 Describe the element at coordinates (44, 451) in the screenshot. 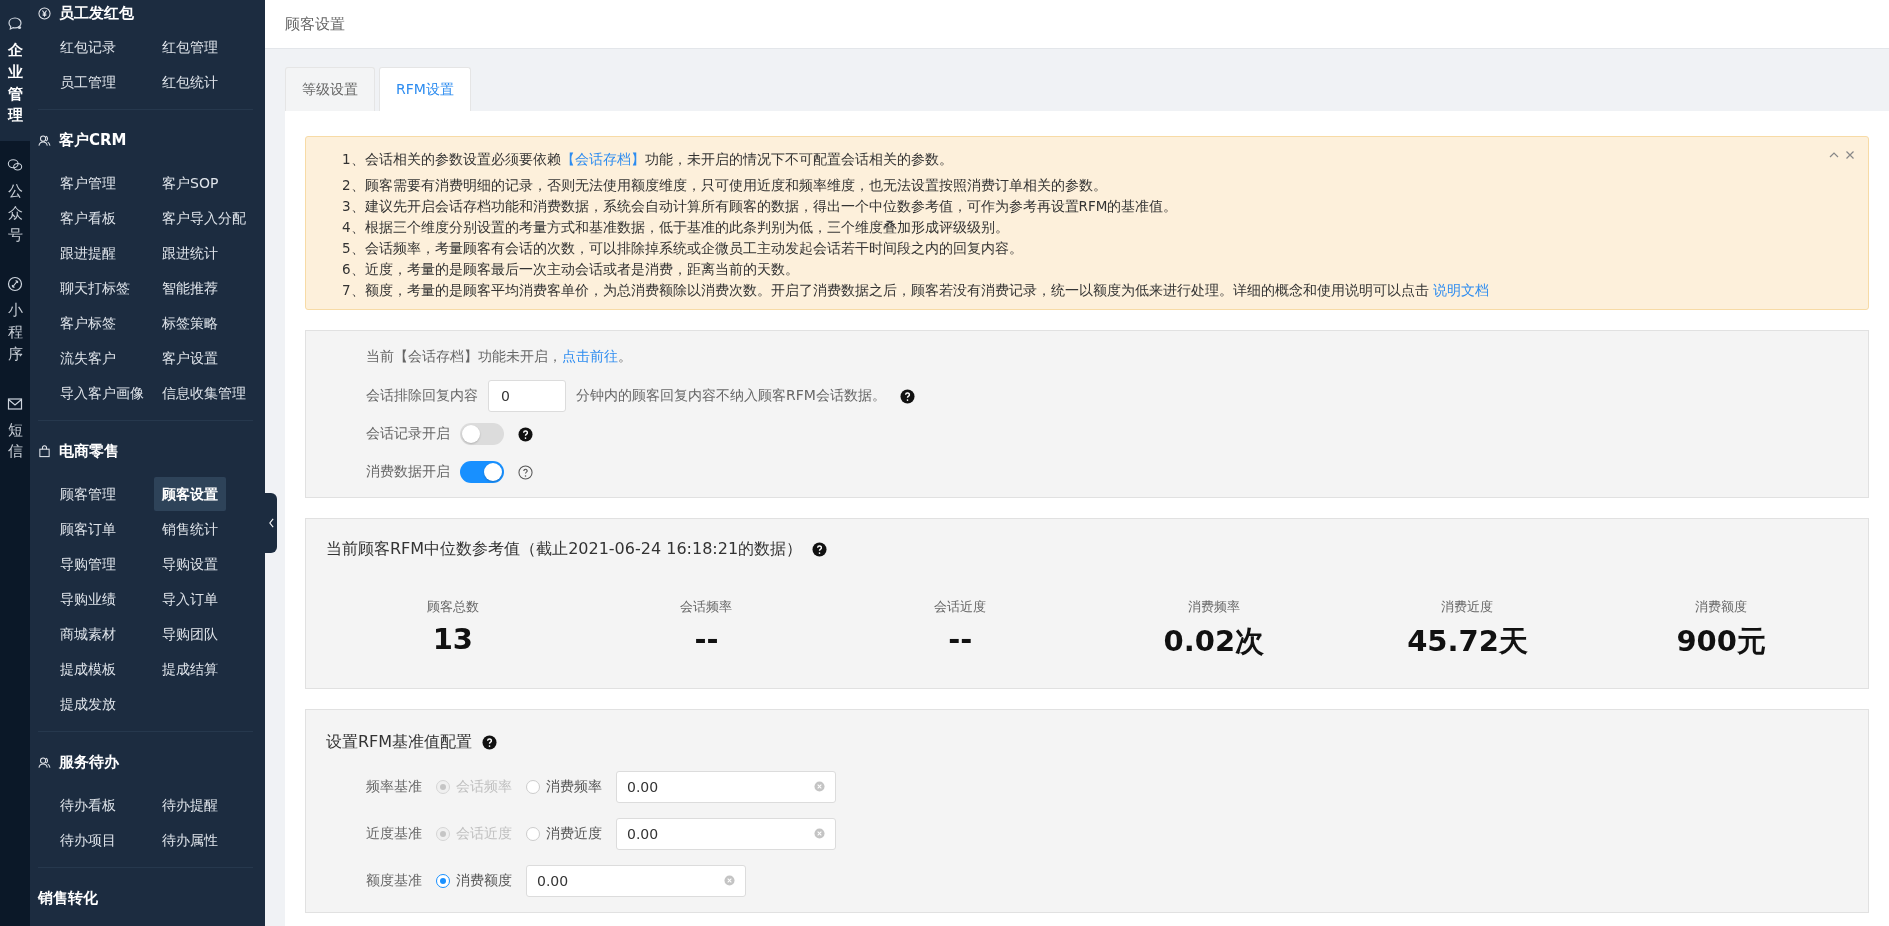

I see `shopping-bag-icon` at that location.